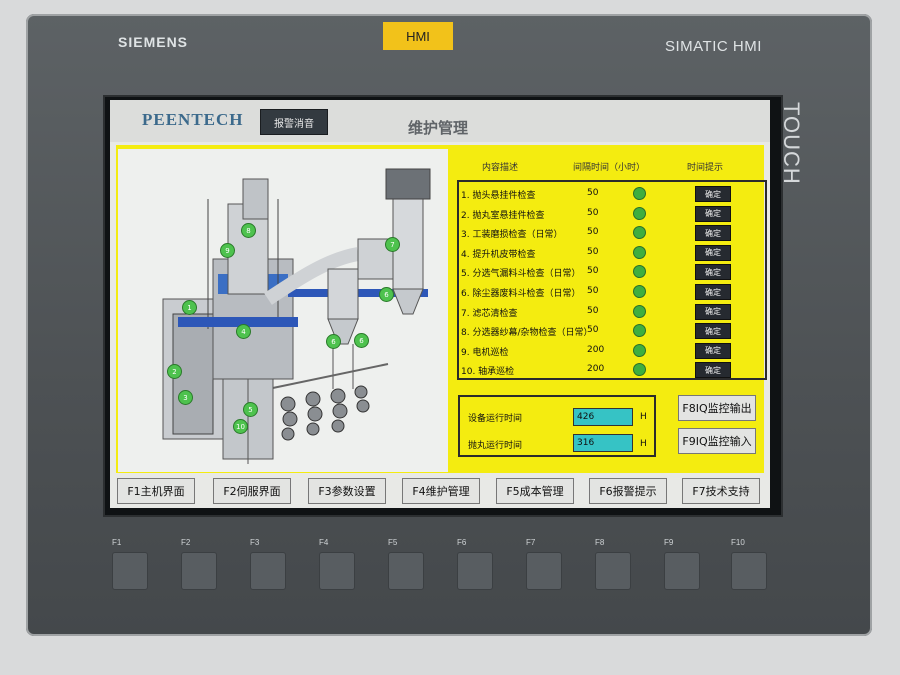 The image size is (900, 675). I want to click on row-desc: 8. 分选器纱幕/杂物检查（日常）, so click(527, 333).